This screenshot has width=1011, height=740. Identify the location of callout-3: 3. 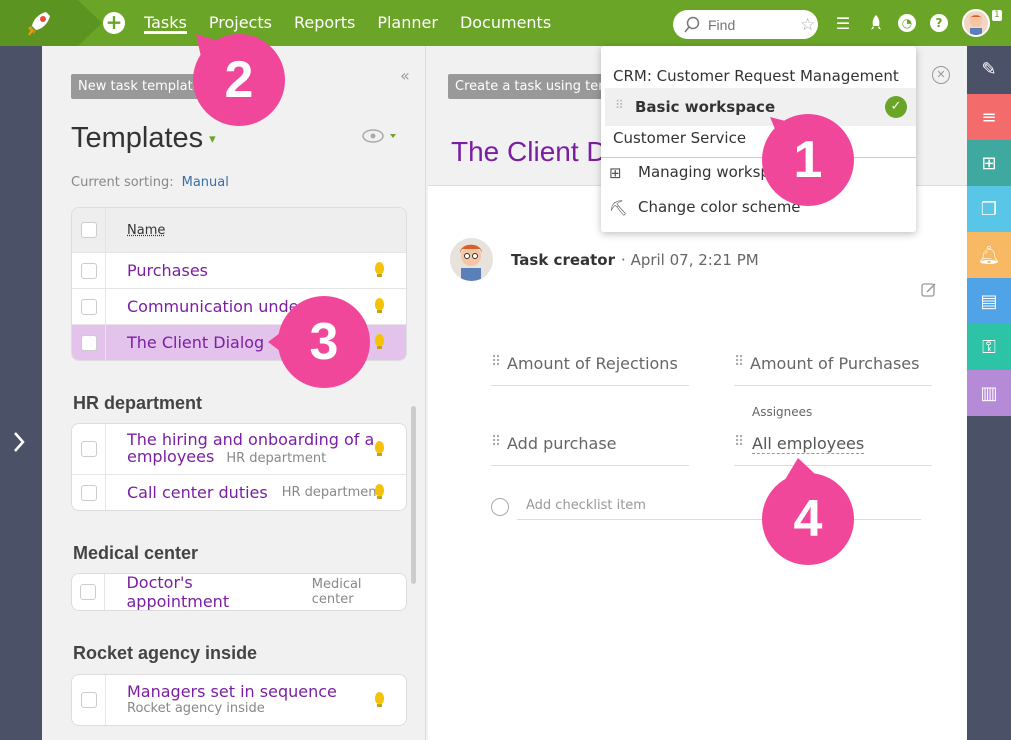
(324, 342).